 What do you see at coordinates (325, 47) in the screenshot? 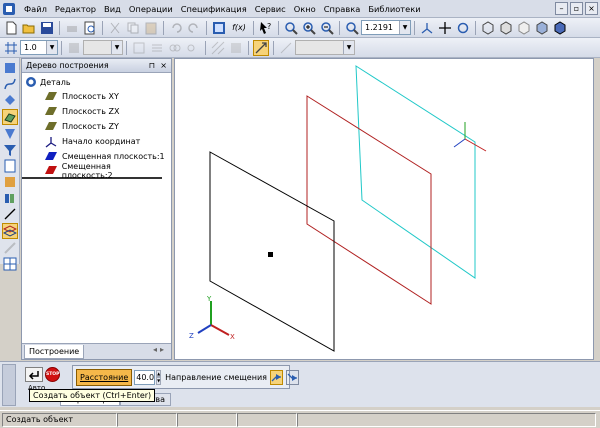
I see `sketch-combo: ▼` at bounding box center [325, 47].